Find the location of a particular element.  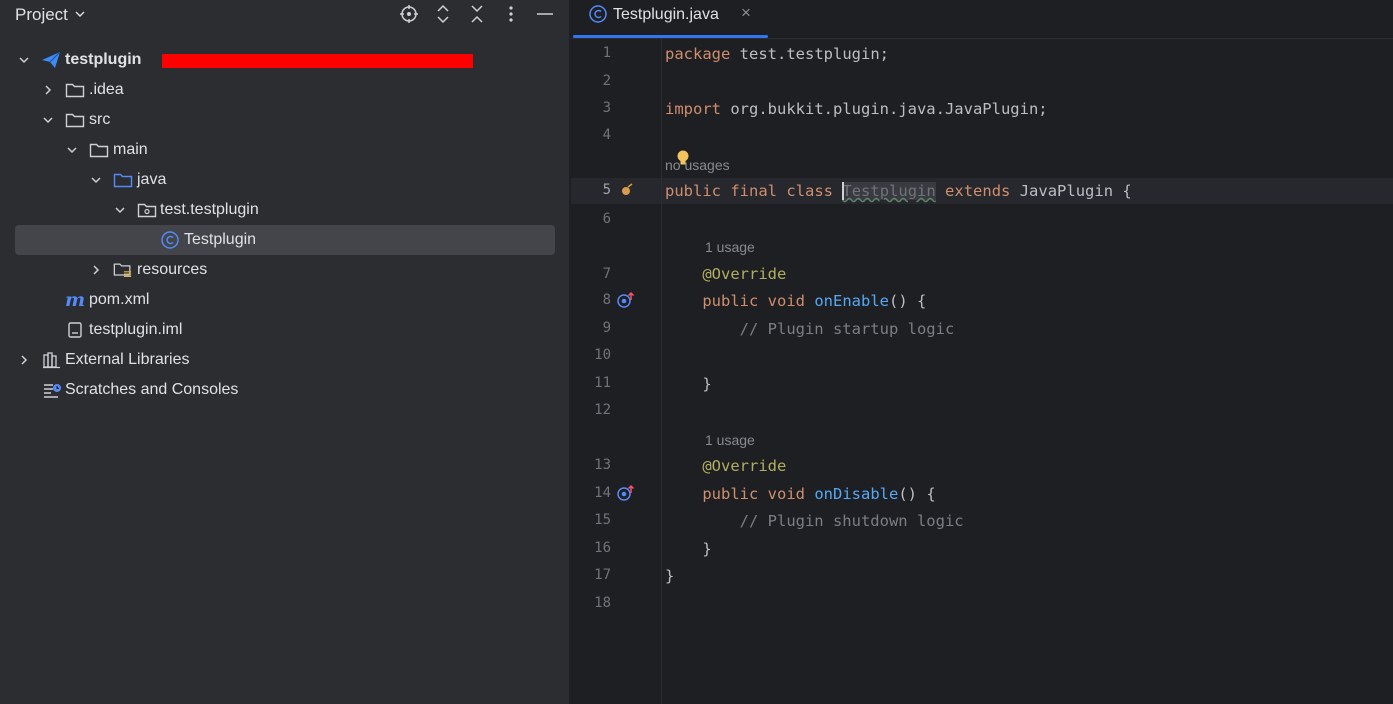

code-line-9: // Plugin startup logic is located at coordinates (810, 329).